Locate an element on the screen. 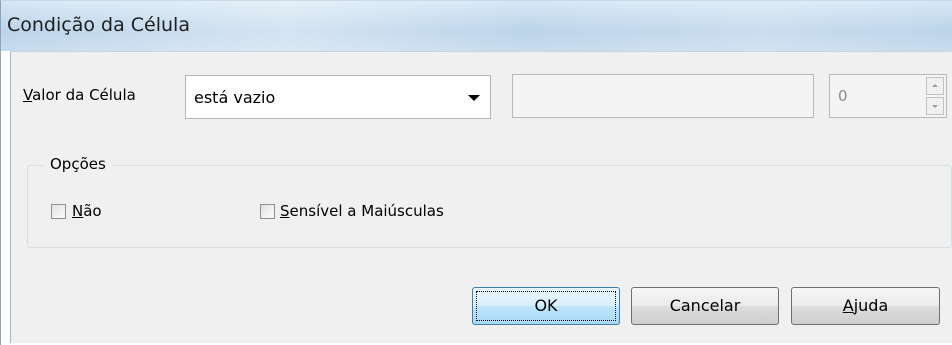 The height and width of the screenshot is (345, 952). count-value: 0 is located at coordinates (843, 96).